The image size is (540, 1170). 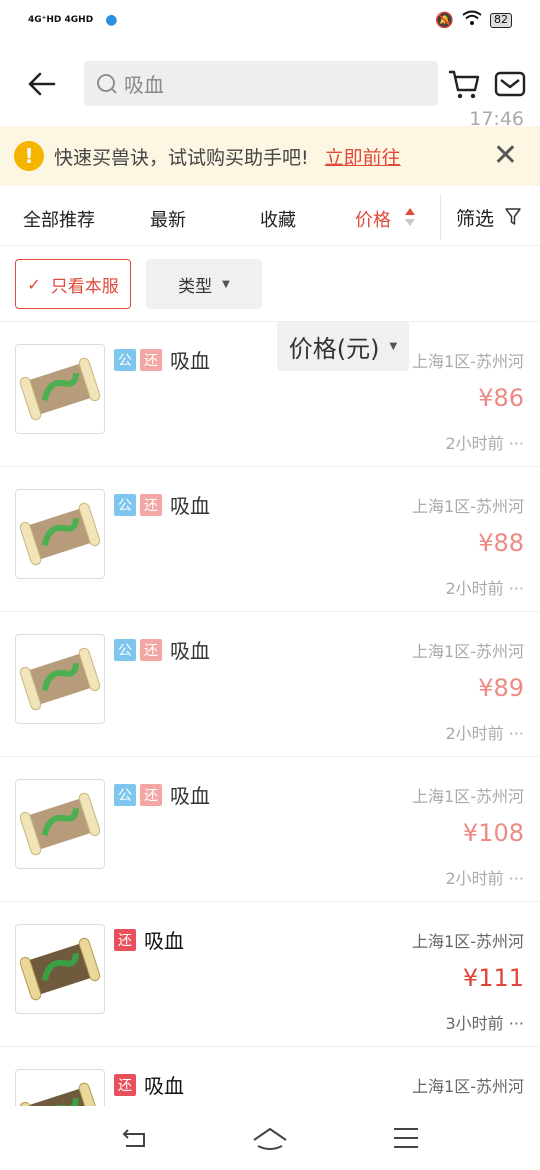 What do you see at coordinates (61, 19) in the screenshot?
I see `network-indicator: 4G⁺HD 4GHD` at bounding box center [61, 19].